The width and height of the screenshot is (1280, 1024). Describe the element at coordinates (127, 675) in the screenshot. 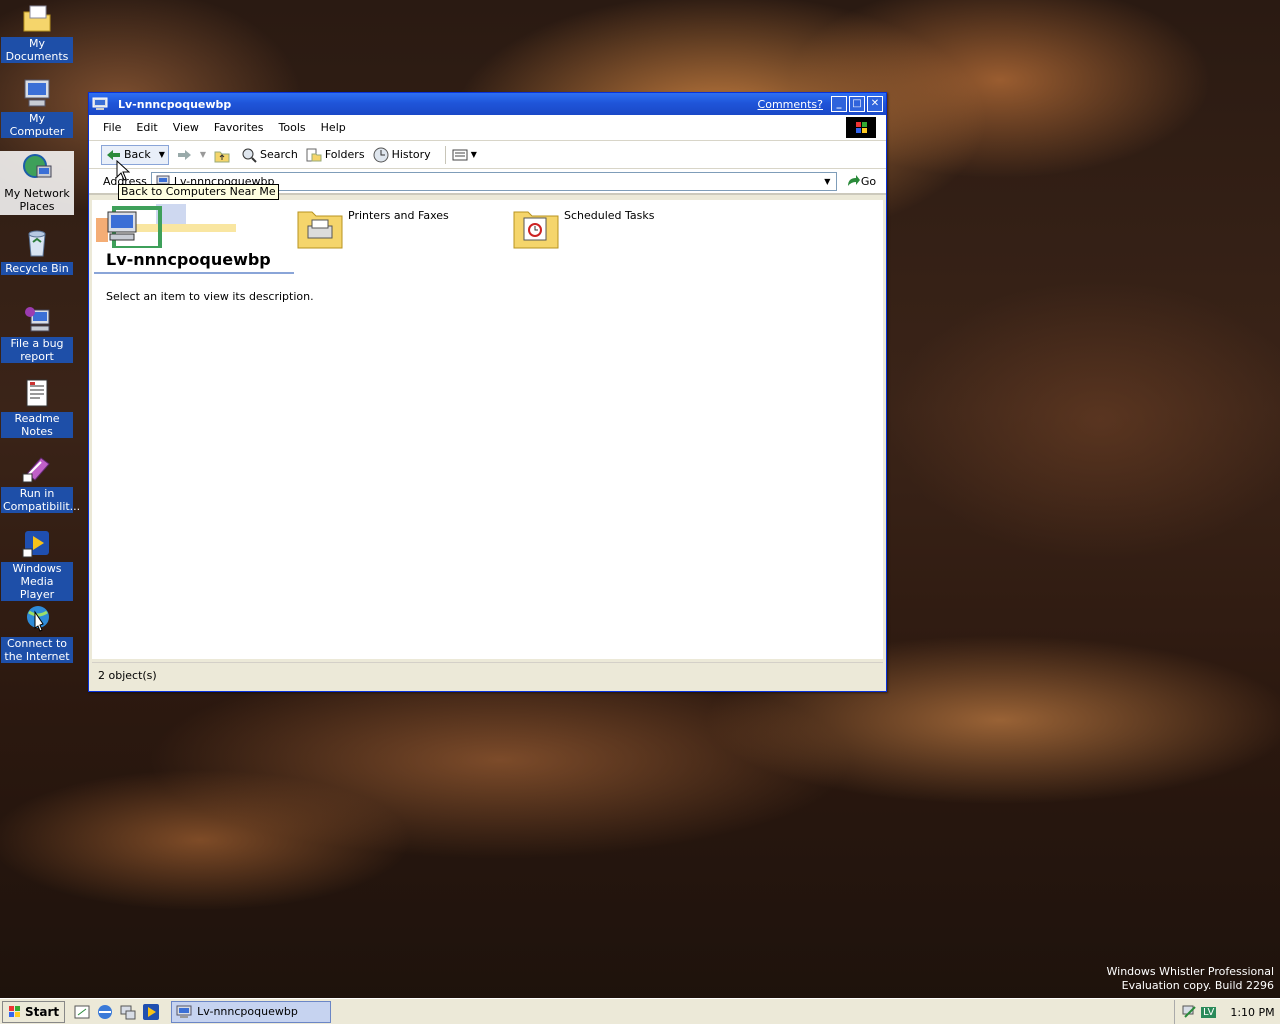

I see `status-object-count: 2 object(s)` at that location.